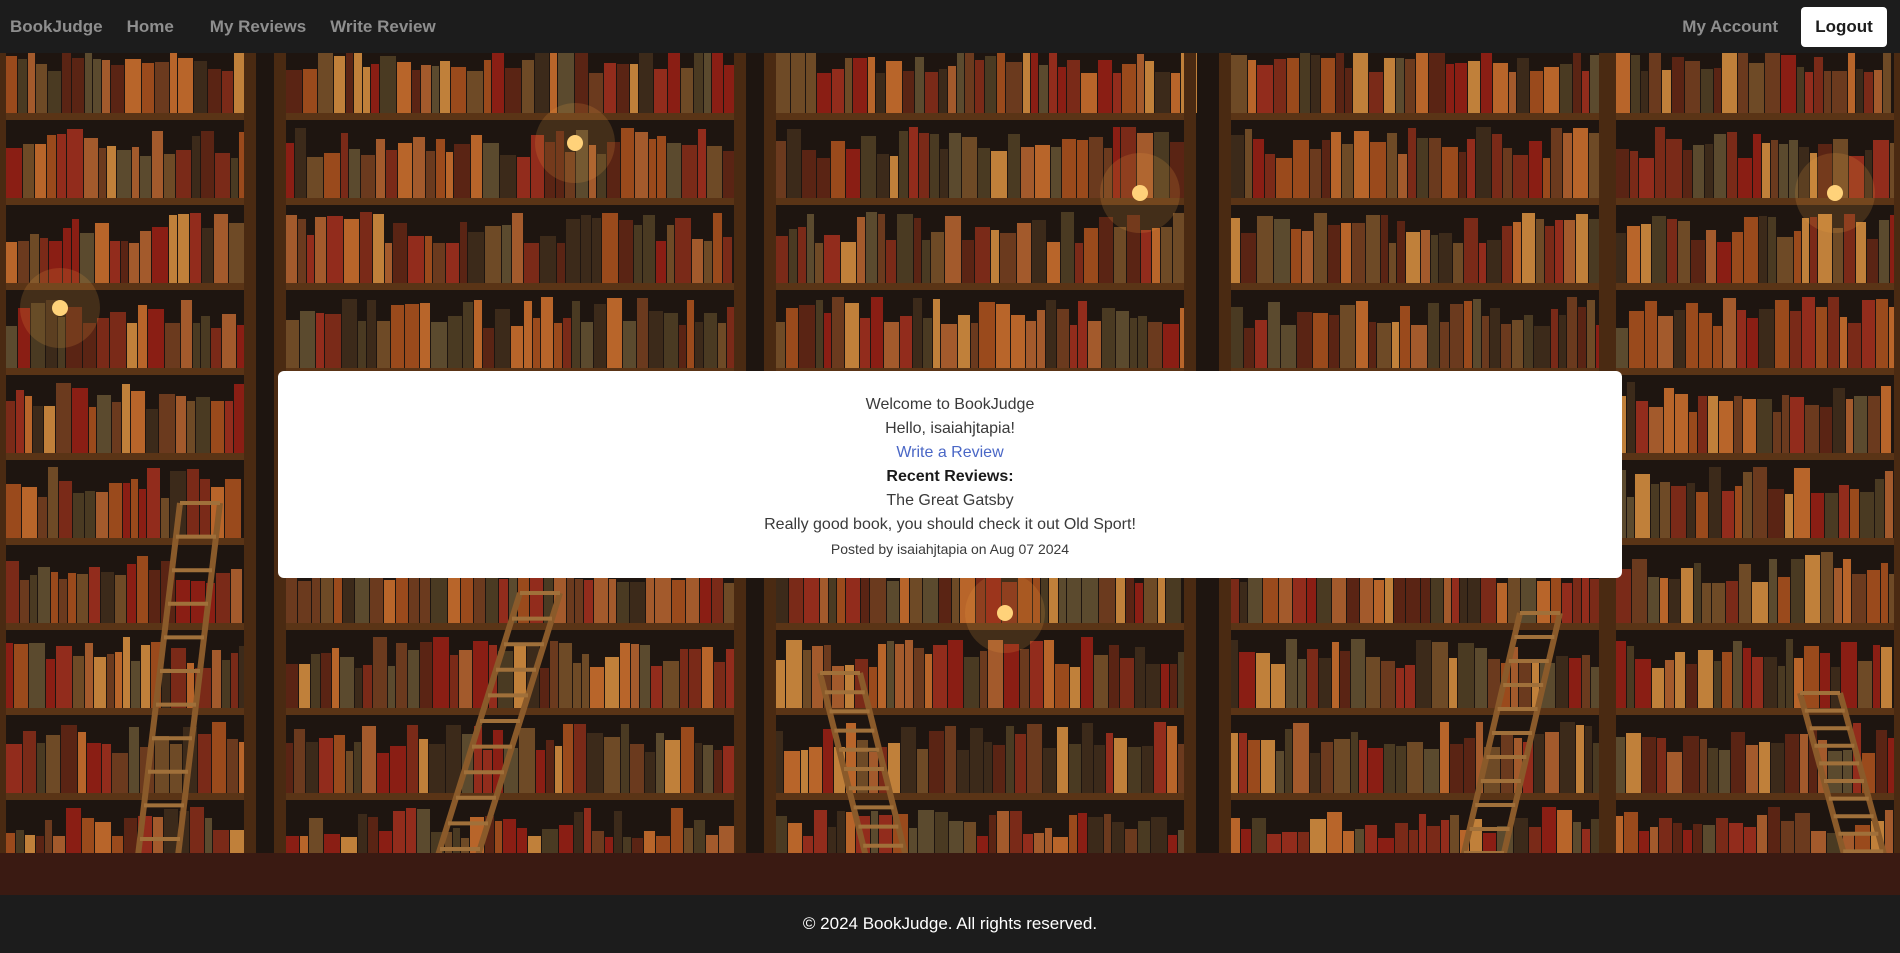 This screenshot has width=1900, height=953. What do you see at coordinates (950, 549) in the screenshot?
I see `review-meta: Posted by isaiahjtapia on Aug 07 2024` at bounding box center [950, 549].